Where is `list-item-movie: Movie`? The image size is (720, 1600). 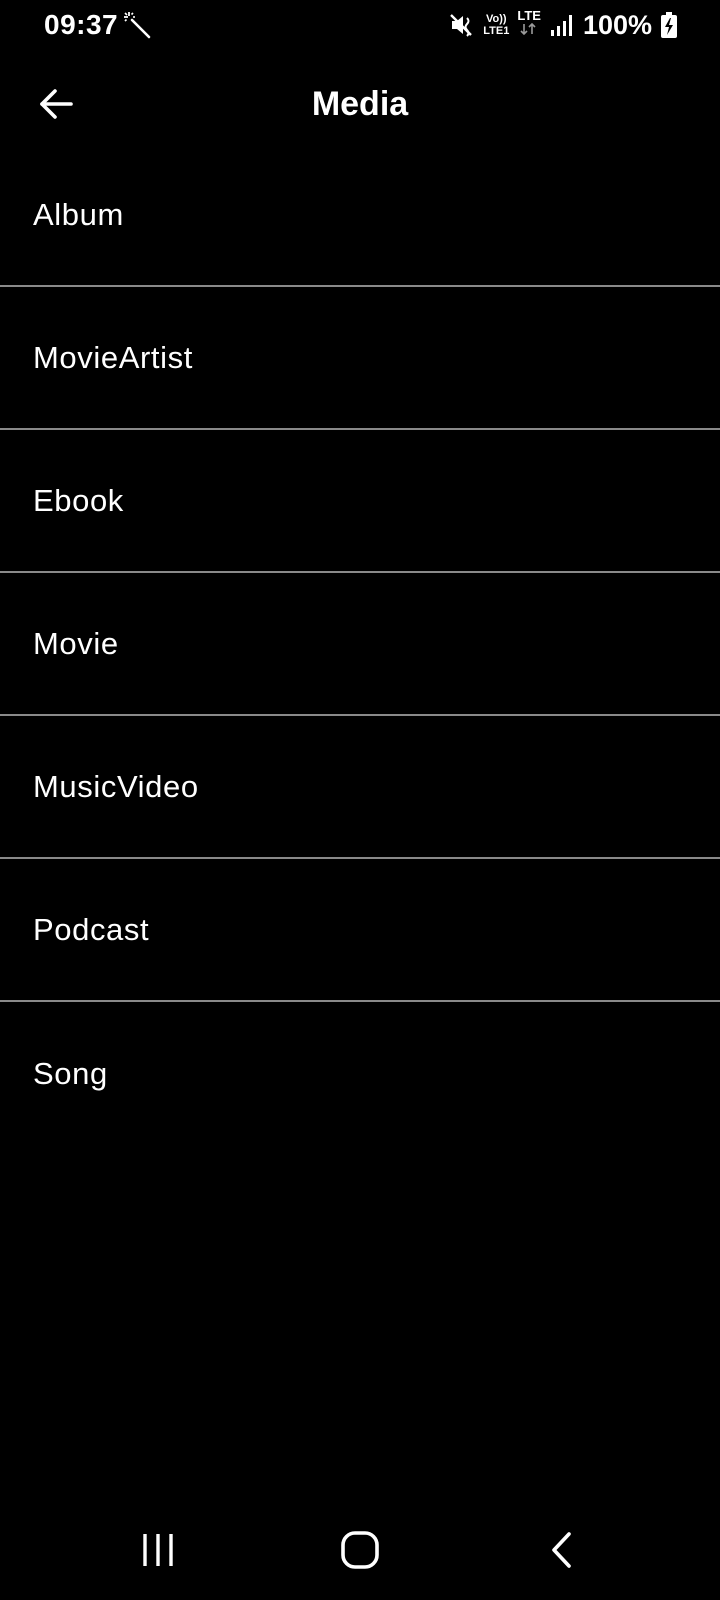 list-item-movie: Movie is located at coordinates (360, 644).